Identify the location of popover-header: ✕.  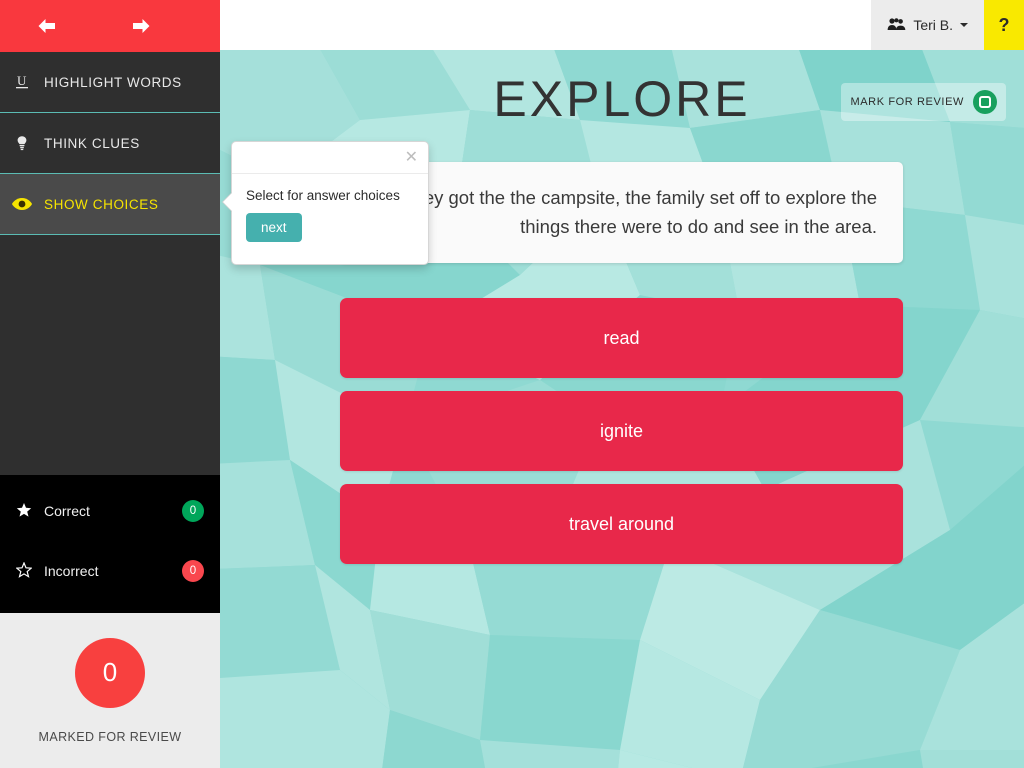
(330, 158).